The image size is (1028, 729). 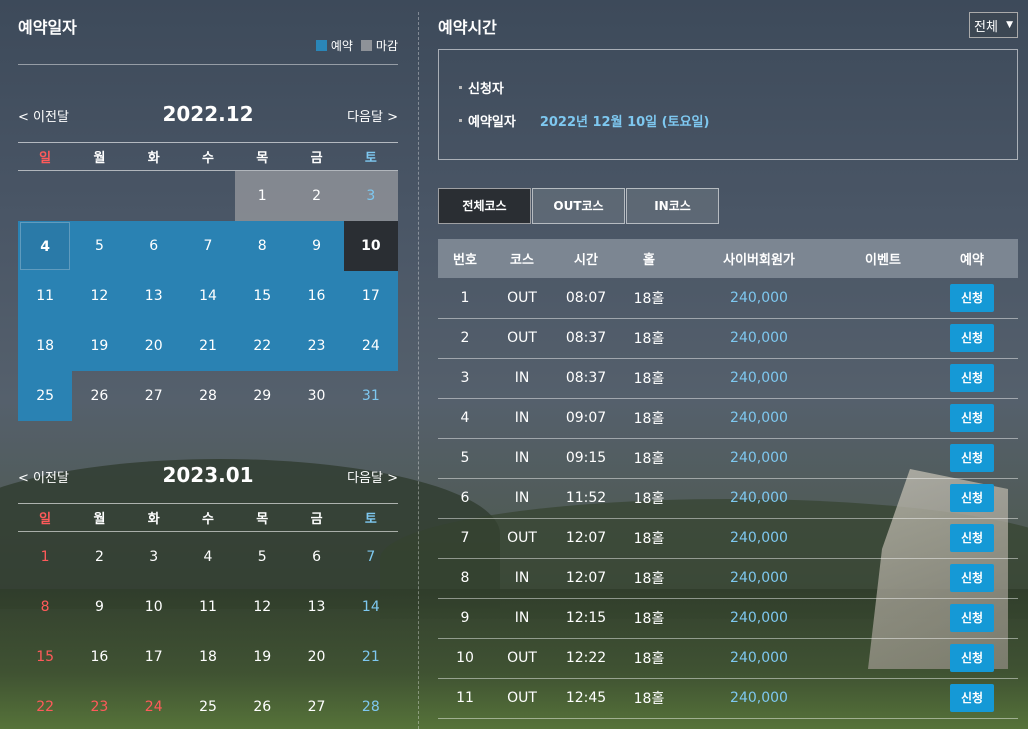 I want to click on weekday-sat: 토, so click(x=370, y=156).